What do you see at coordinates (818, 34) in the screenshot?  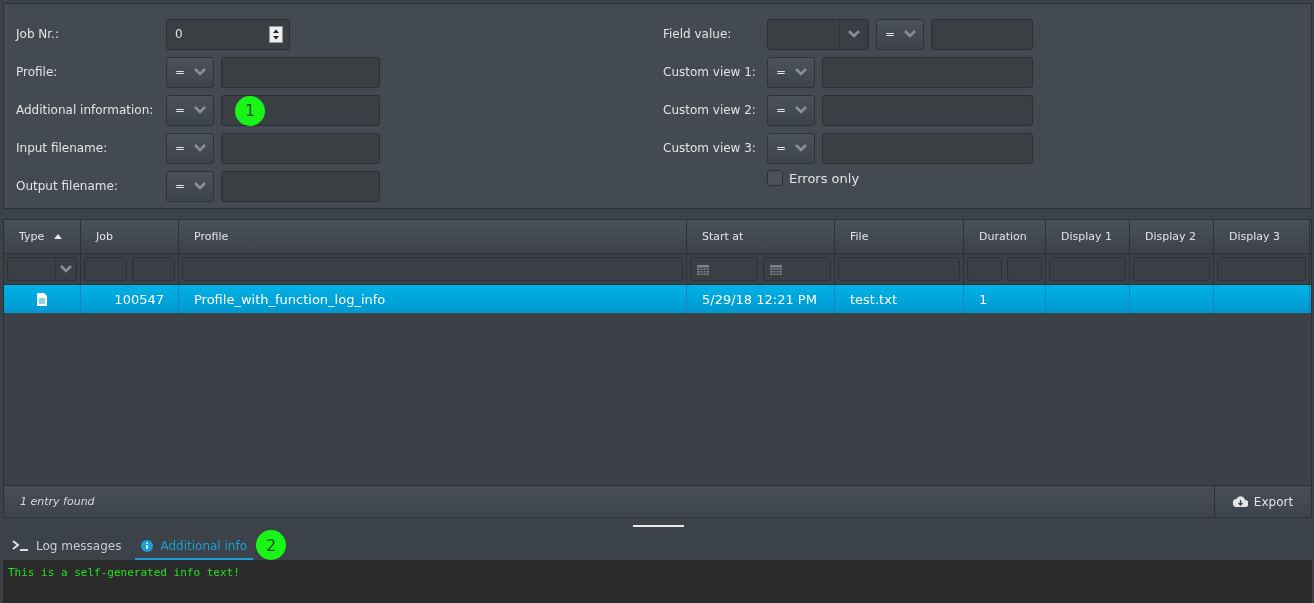 I see `field-dropdown` at bounding box center [818, 34].